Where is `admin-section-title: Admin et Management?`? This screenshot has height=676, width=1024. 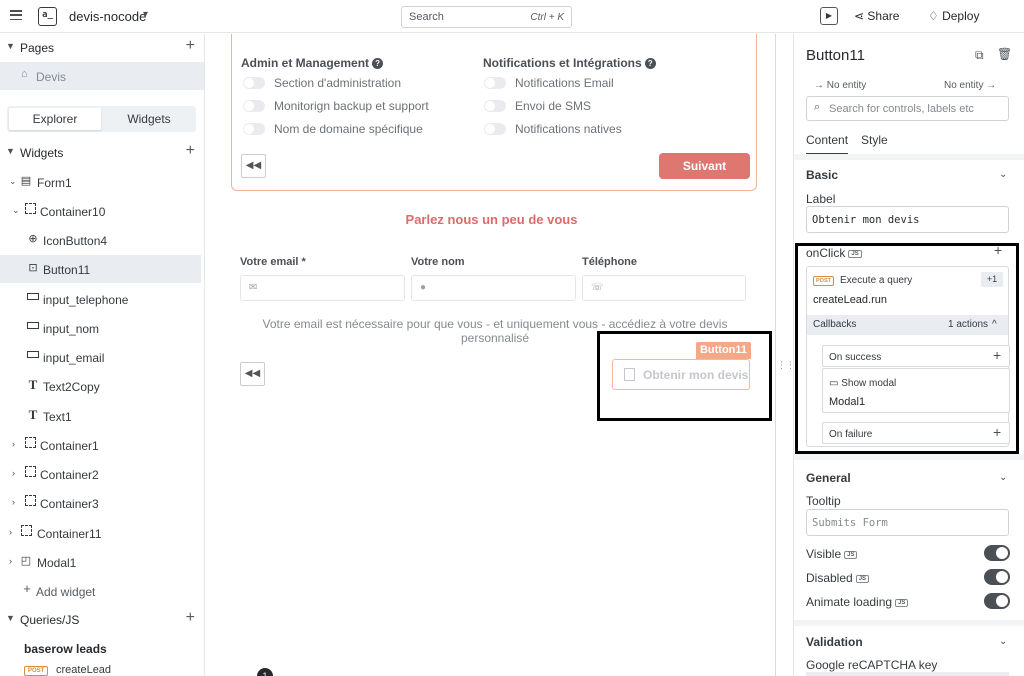
admin-section-title: Admin et Management? is located at coordinates (312, 63).